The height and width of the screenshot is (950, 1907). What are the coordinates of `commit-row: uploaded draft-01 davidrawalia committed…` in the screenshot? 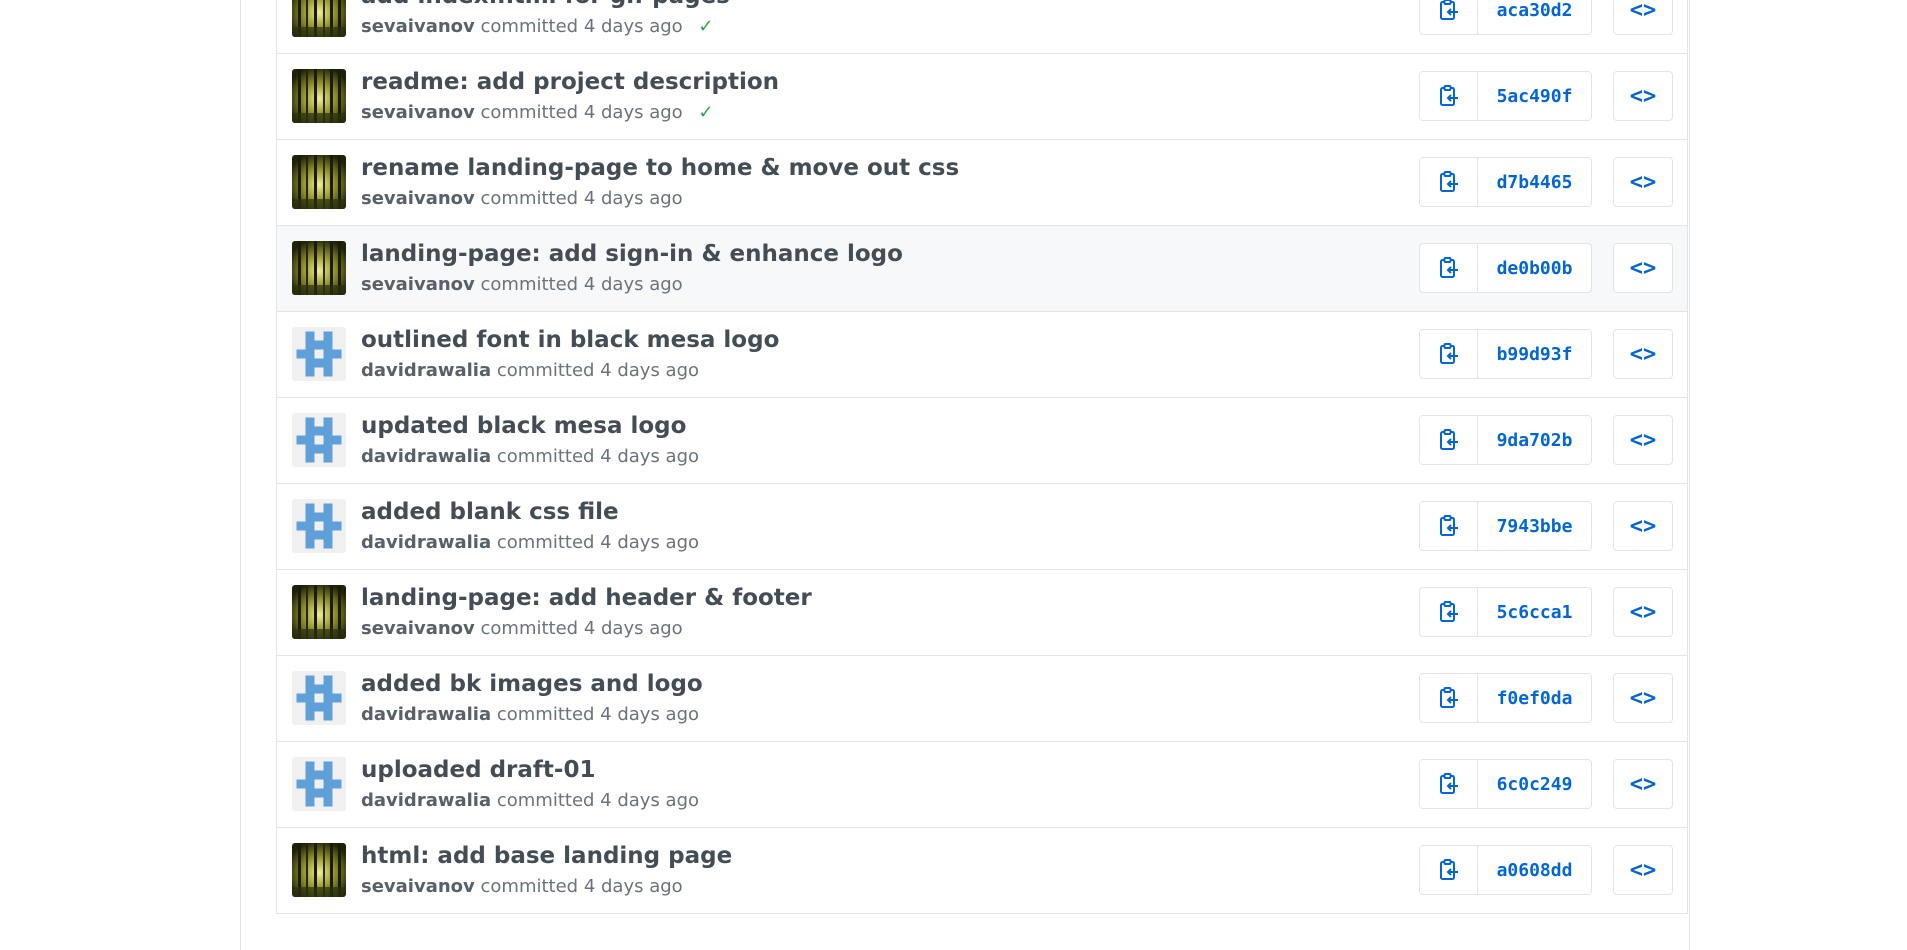 It's located at (982, 784).